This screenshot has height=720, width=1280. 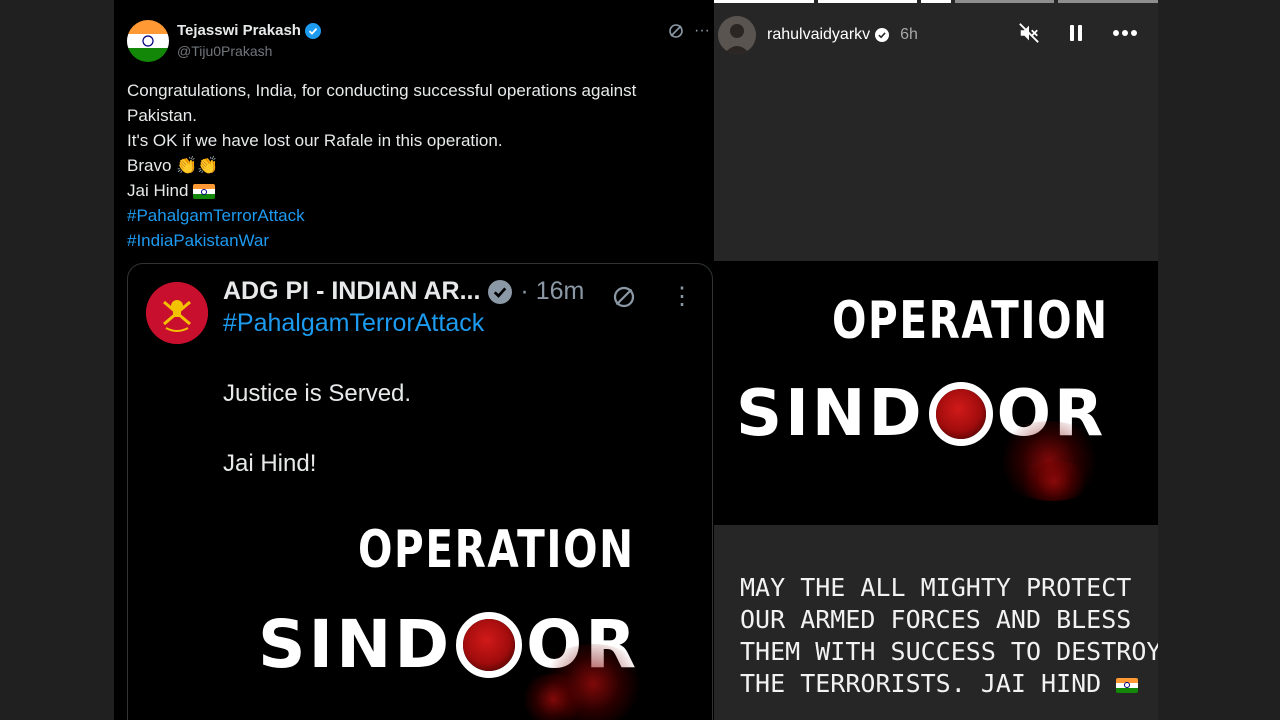 I want to click on indian-army-emblem-avatar, so click(x=177, y=313).